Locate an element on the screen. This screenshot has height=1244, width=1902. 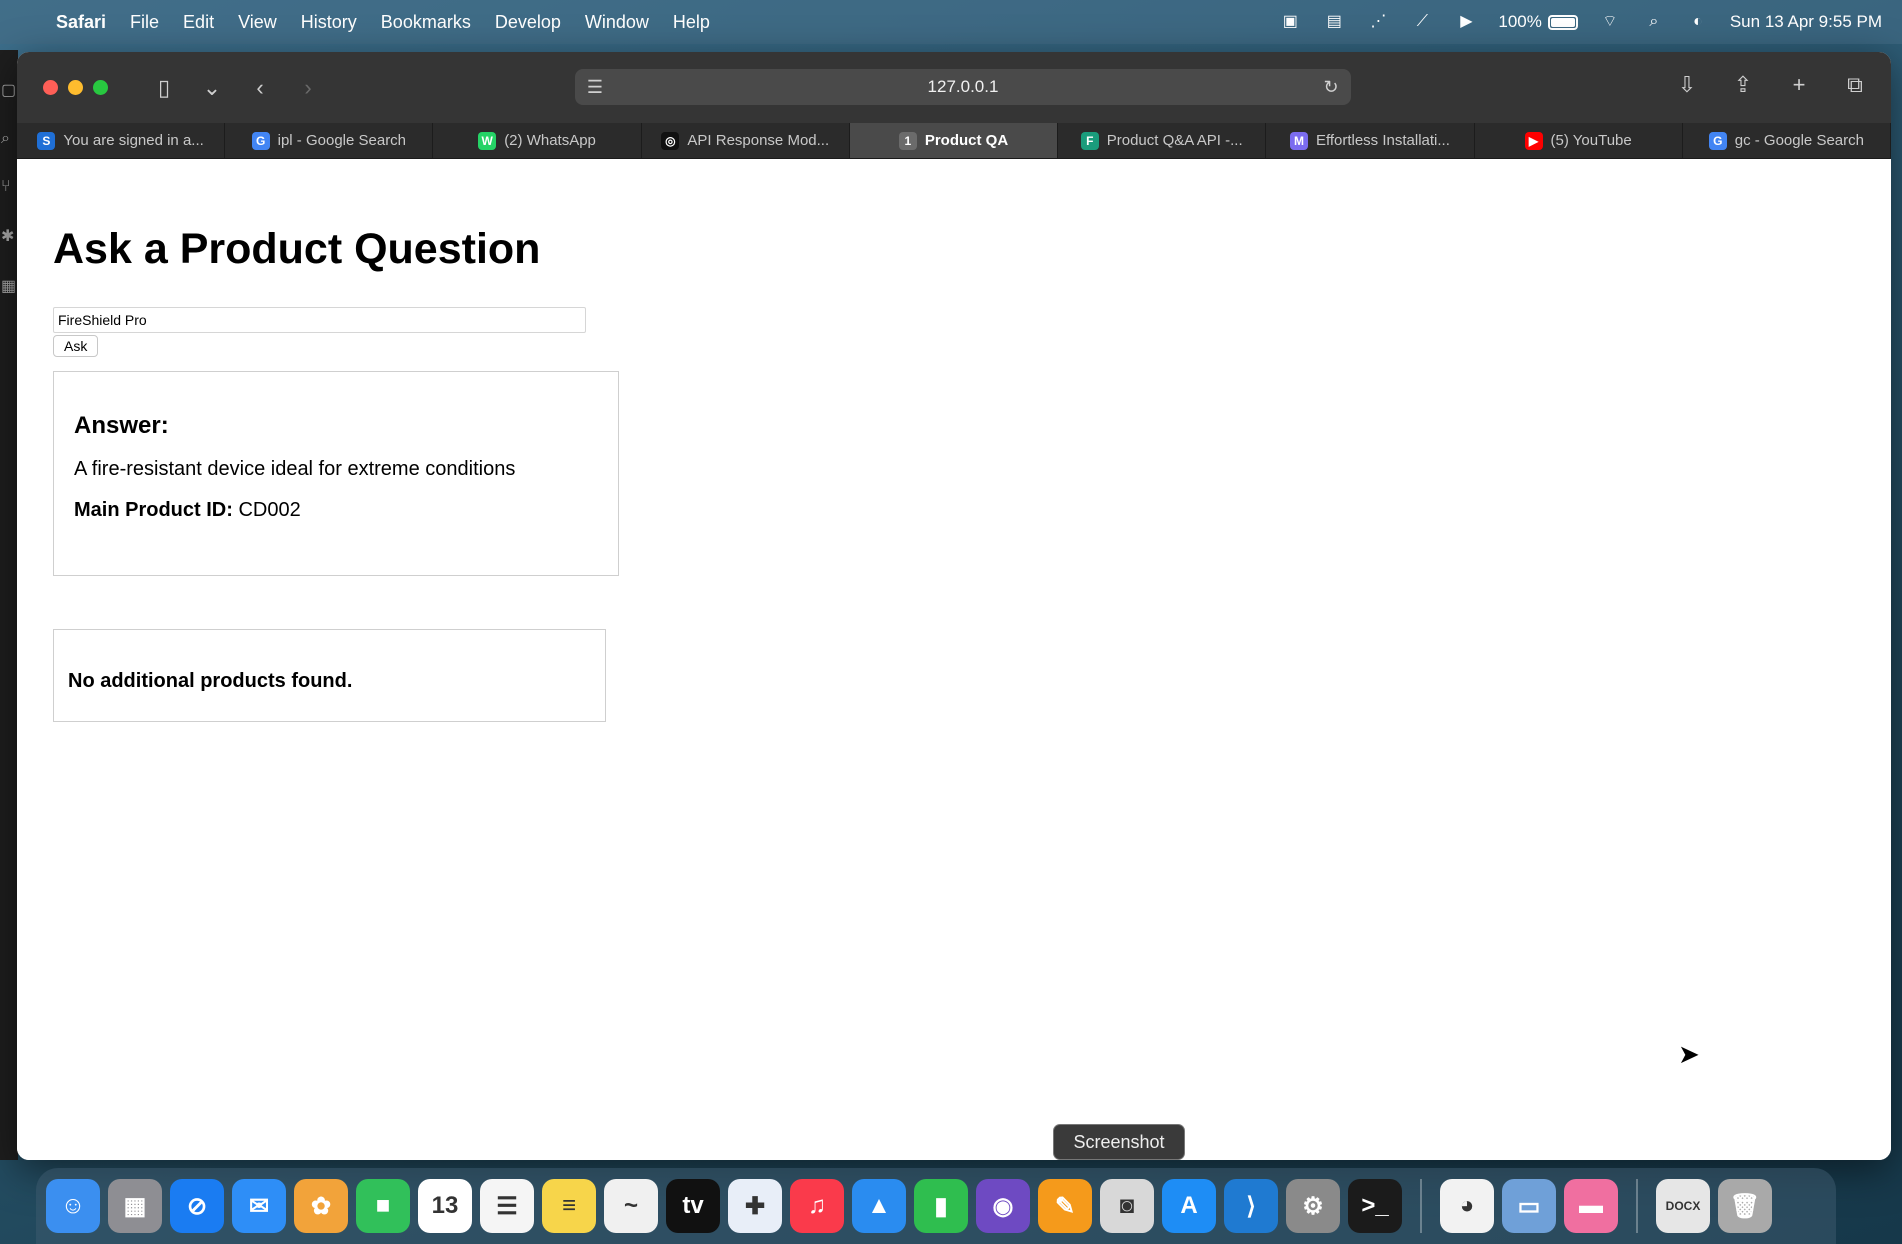
dock-preview-icon: ▭ is located at coordinates (1529, 1206).